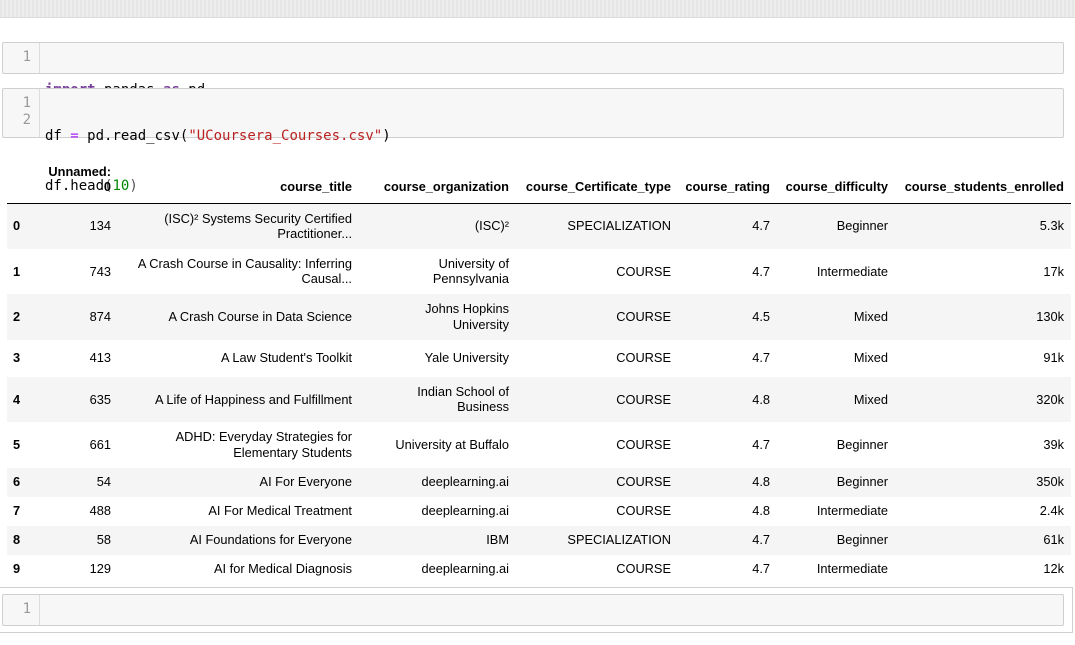 The width and height of the screenshot is (1075, 645). What do you see at coordinates (17, 511) in the screenshot?
I see `row-index: 7` at bounding box center [17, 511].